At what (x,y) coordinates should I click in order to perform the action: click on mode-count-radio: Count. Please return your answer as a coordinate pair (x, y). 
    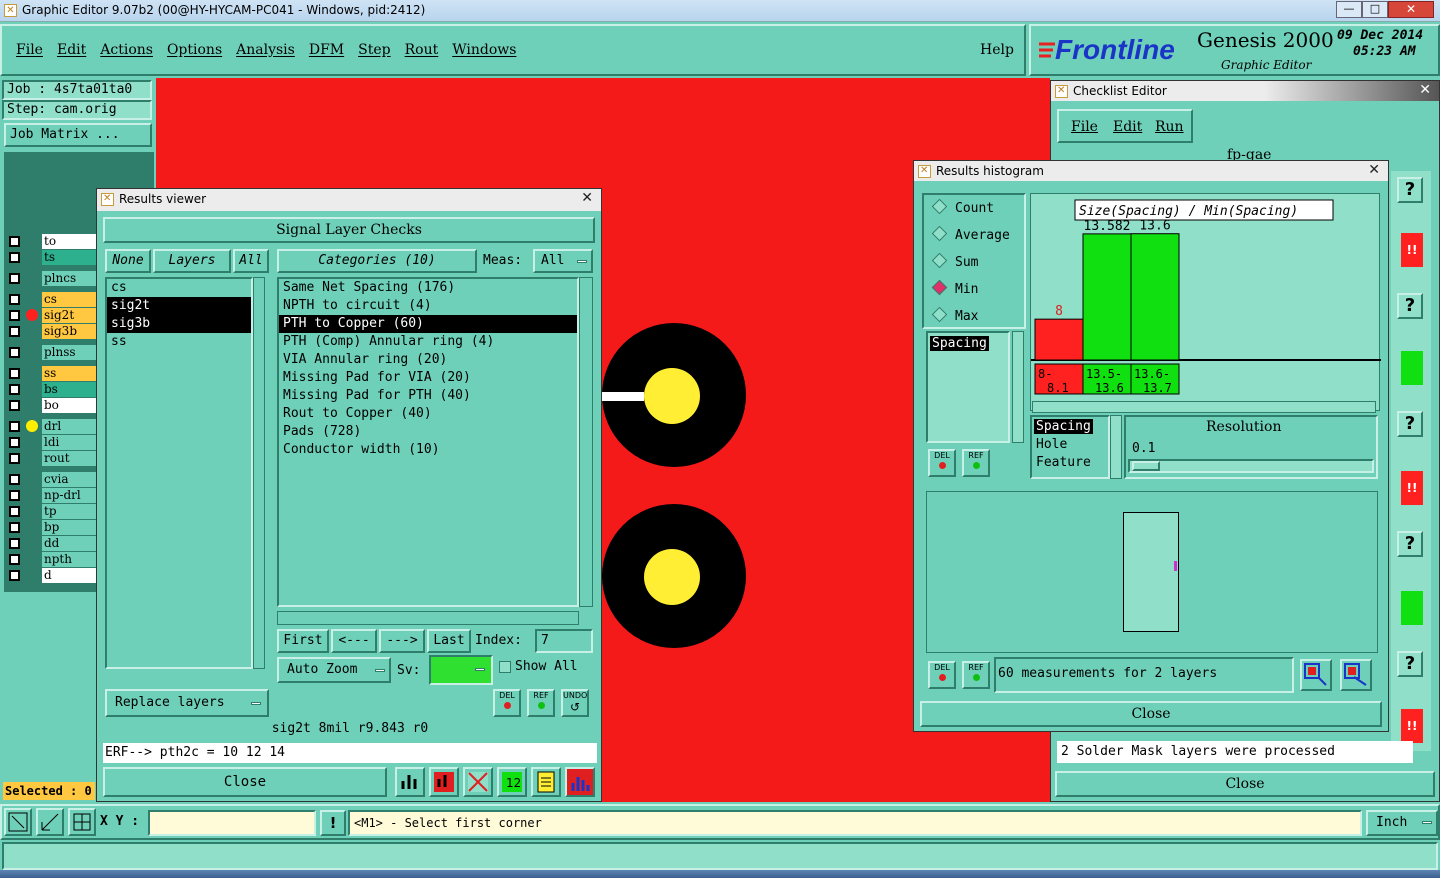
    Looking at the image, I should click on (964, 208).